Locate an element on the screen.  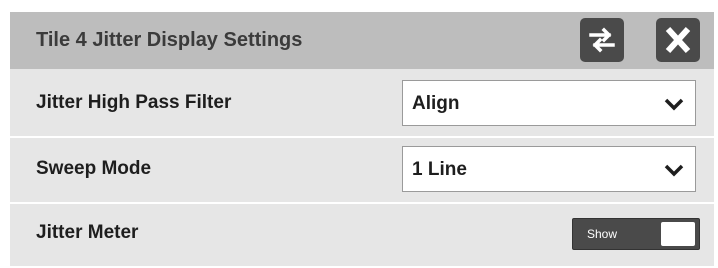
close-button is located at coordinates (678, 40).